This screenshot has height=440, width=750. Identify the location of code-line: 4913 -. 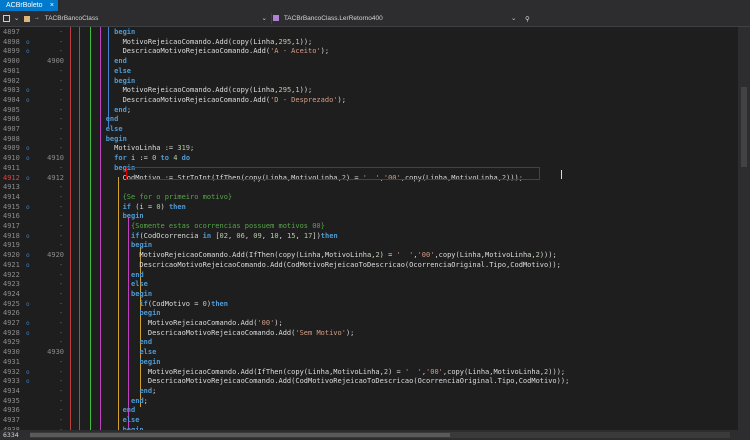
(369, 188).